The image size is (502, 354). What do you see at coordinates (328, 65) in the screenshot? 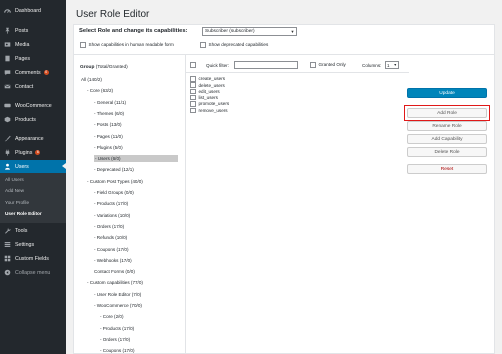
I see `granted-only-toggle: Granted Only` at bounding box center [328, 65].